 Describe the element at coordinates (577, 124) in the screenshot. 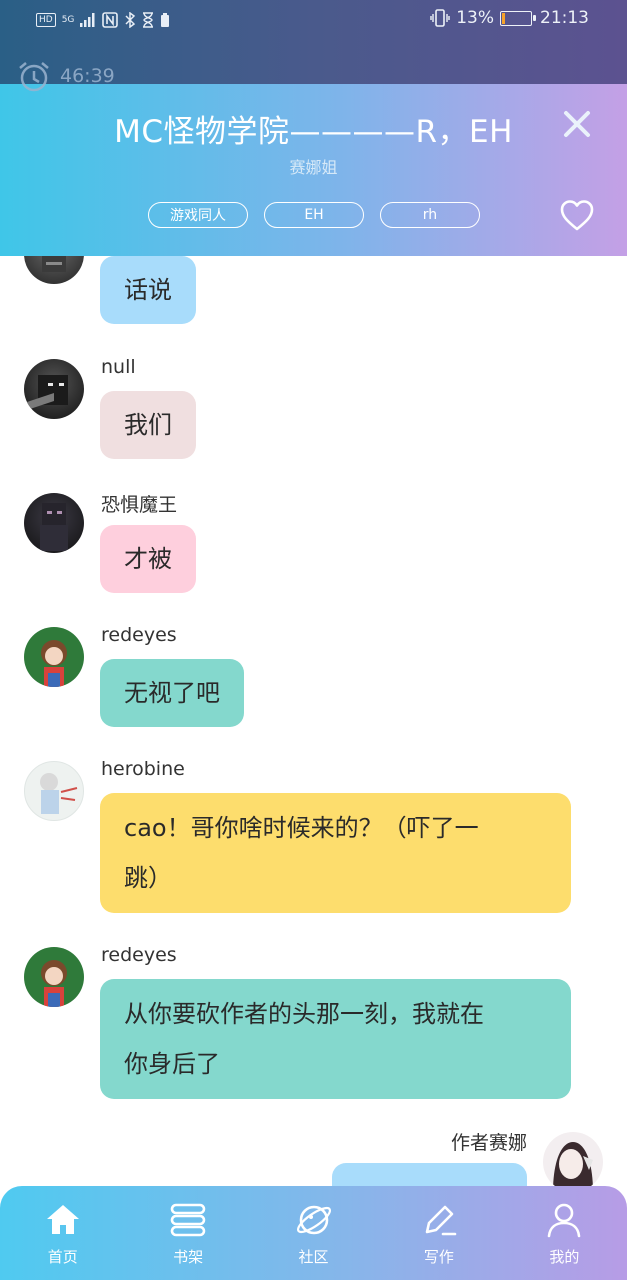

I see `close-icon` at that location.